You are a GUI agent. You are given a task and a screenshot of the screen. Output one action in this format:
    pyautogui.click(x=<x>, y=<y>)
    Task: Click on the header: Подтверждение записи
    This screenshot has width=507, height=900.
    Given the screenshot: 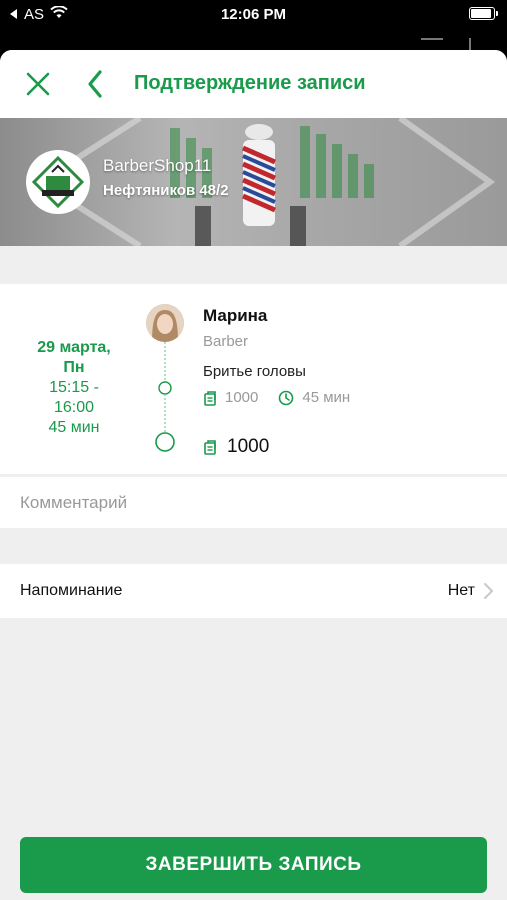 What is the action you would take?
    pyautogui.click(x=253, y=84)
    